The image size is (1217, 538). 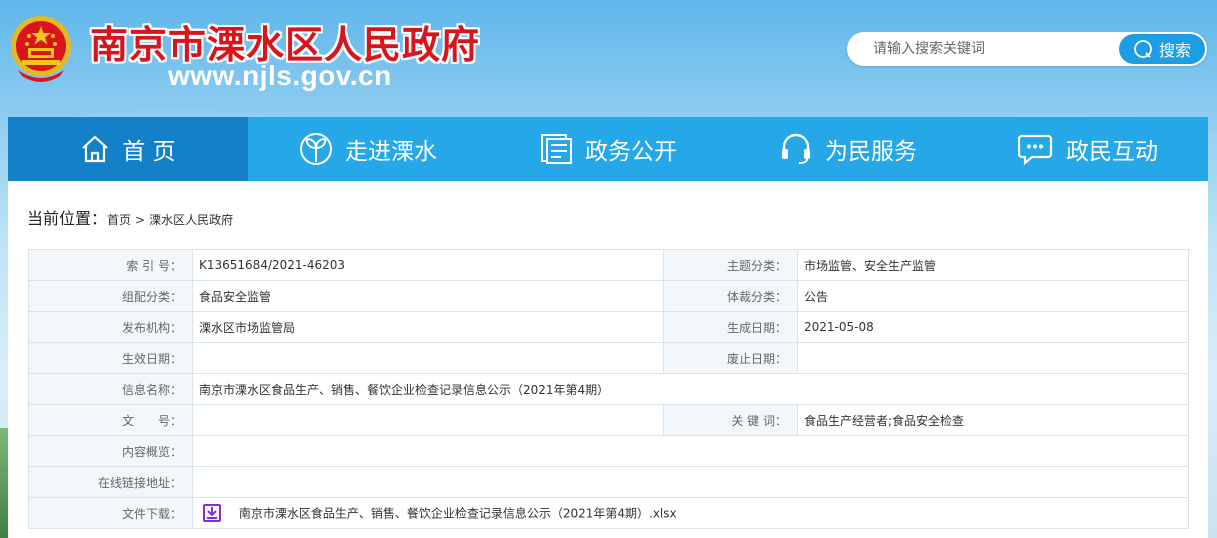 I want to click on nav-item-label: 首 页, so click(x=149, y=152).